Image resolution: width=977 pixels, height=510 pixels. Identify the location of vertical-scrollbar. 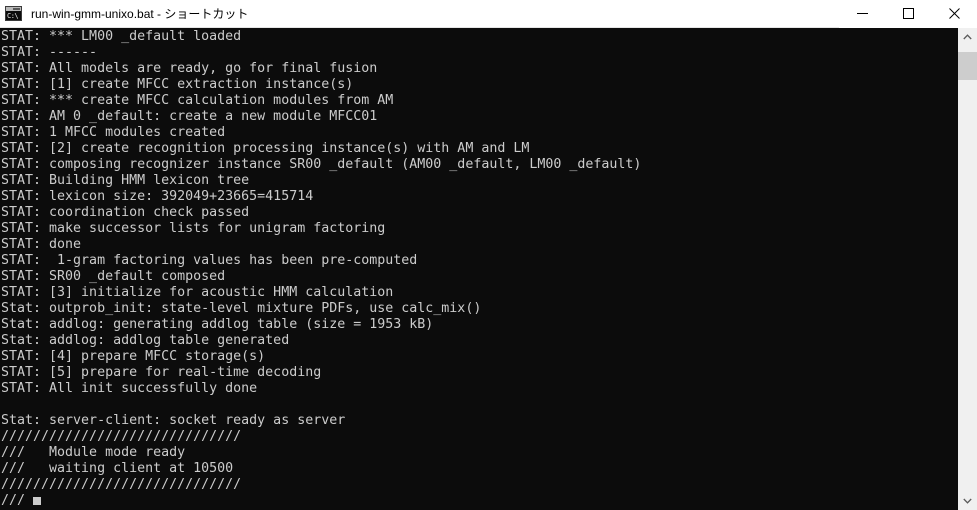
(967, 269).